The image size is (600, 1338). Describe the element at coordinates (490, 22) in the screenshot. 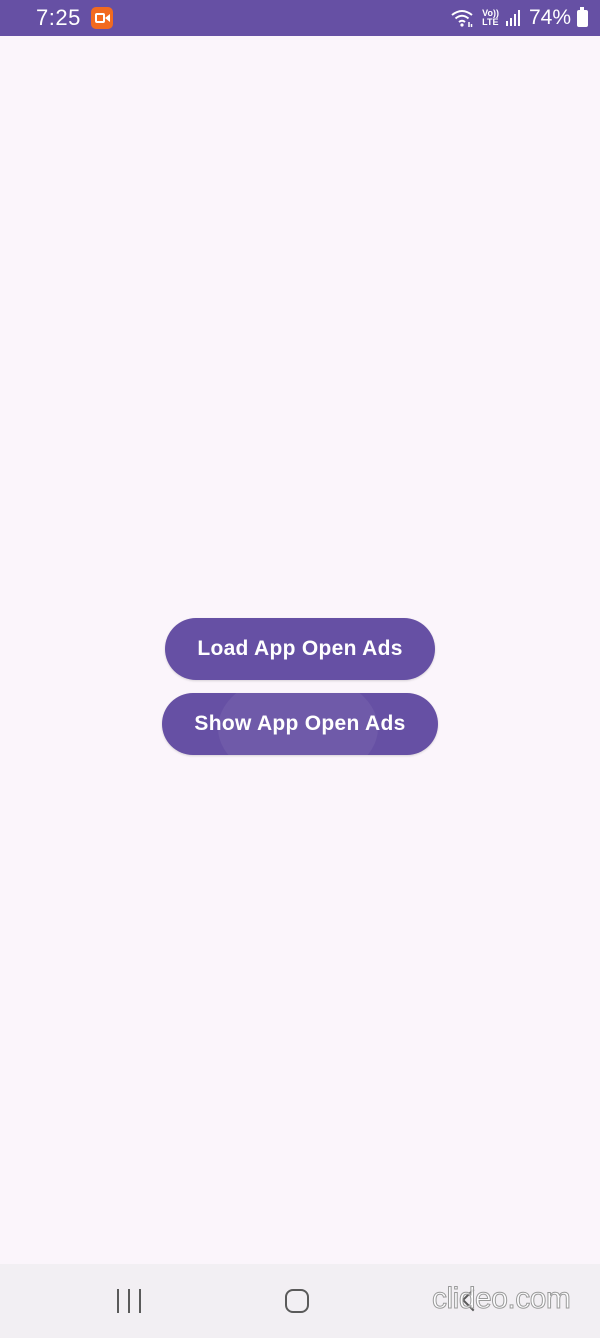

I see `volte-bottom-label: LTE` at that location.